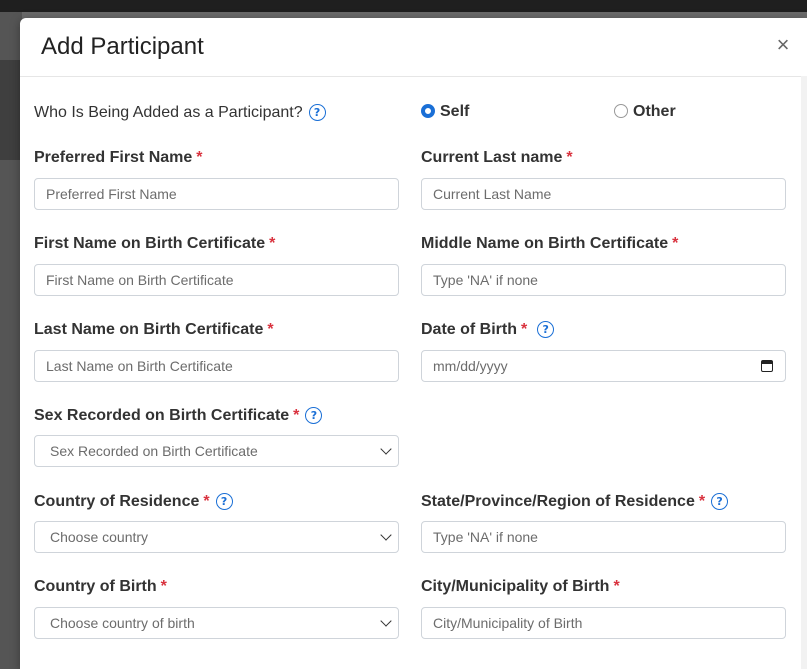 The width and height of the screenshot is (807, 669). I want to click on label-text: State/Province/Region of Residence, so click(558, 501).